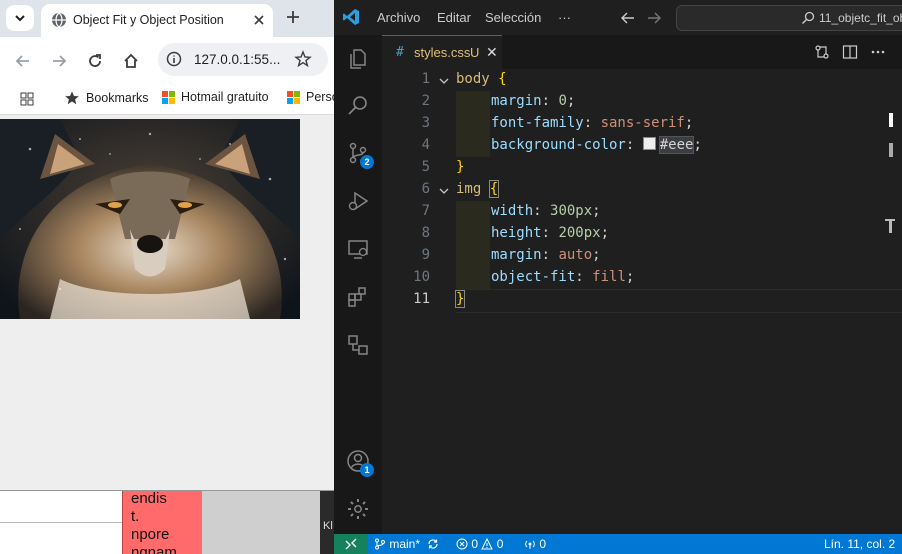 The height and width of the screenshot is (554, 902). I want to click on error-count: 0, so click(475, 544).